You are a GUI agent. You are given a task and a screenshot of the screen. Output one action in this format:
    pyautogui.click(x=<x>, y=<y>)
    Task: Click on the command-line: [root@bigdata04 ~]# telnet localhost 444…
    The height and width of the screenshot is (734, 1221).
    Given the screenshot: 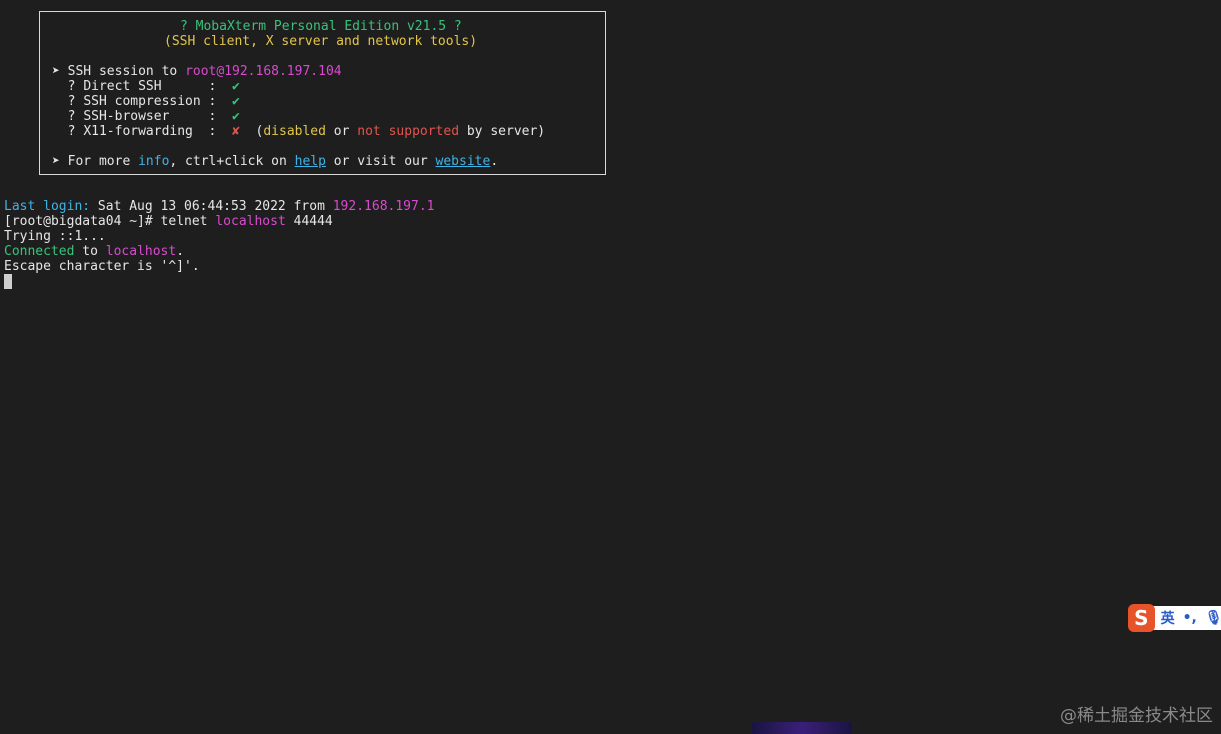 What is the action you would take?
    pyautogui.click(x=168, y=221)
    